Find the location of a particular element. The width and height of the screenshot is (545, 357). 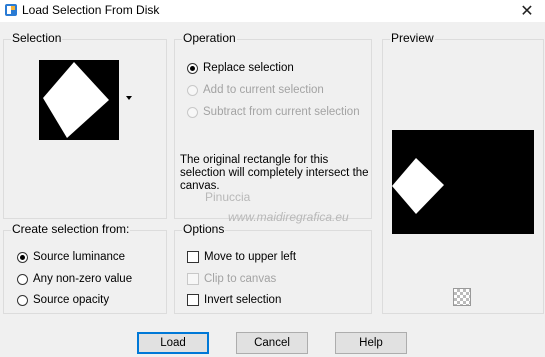

create-from-group-title: Create selection from: is located at coordinates (71, 229).